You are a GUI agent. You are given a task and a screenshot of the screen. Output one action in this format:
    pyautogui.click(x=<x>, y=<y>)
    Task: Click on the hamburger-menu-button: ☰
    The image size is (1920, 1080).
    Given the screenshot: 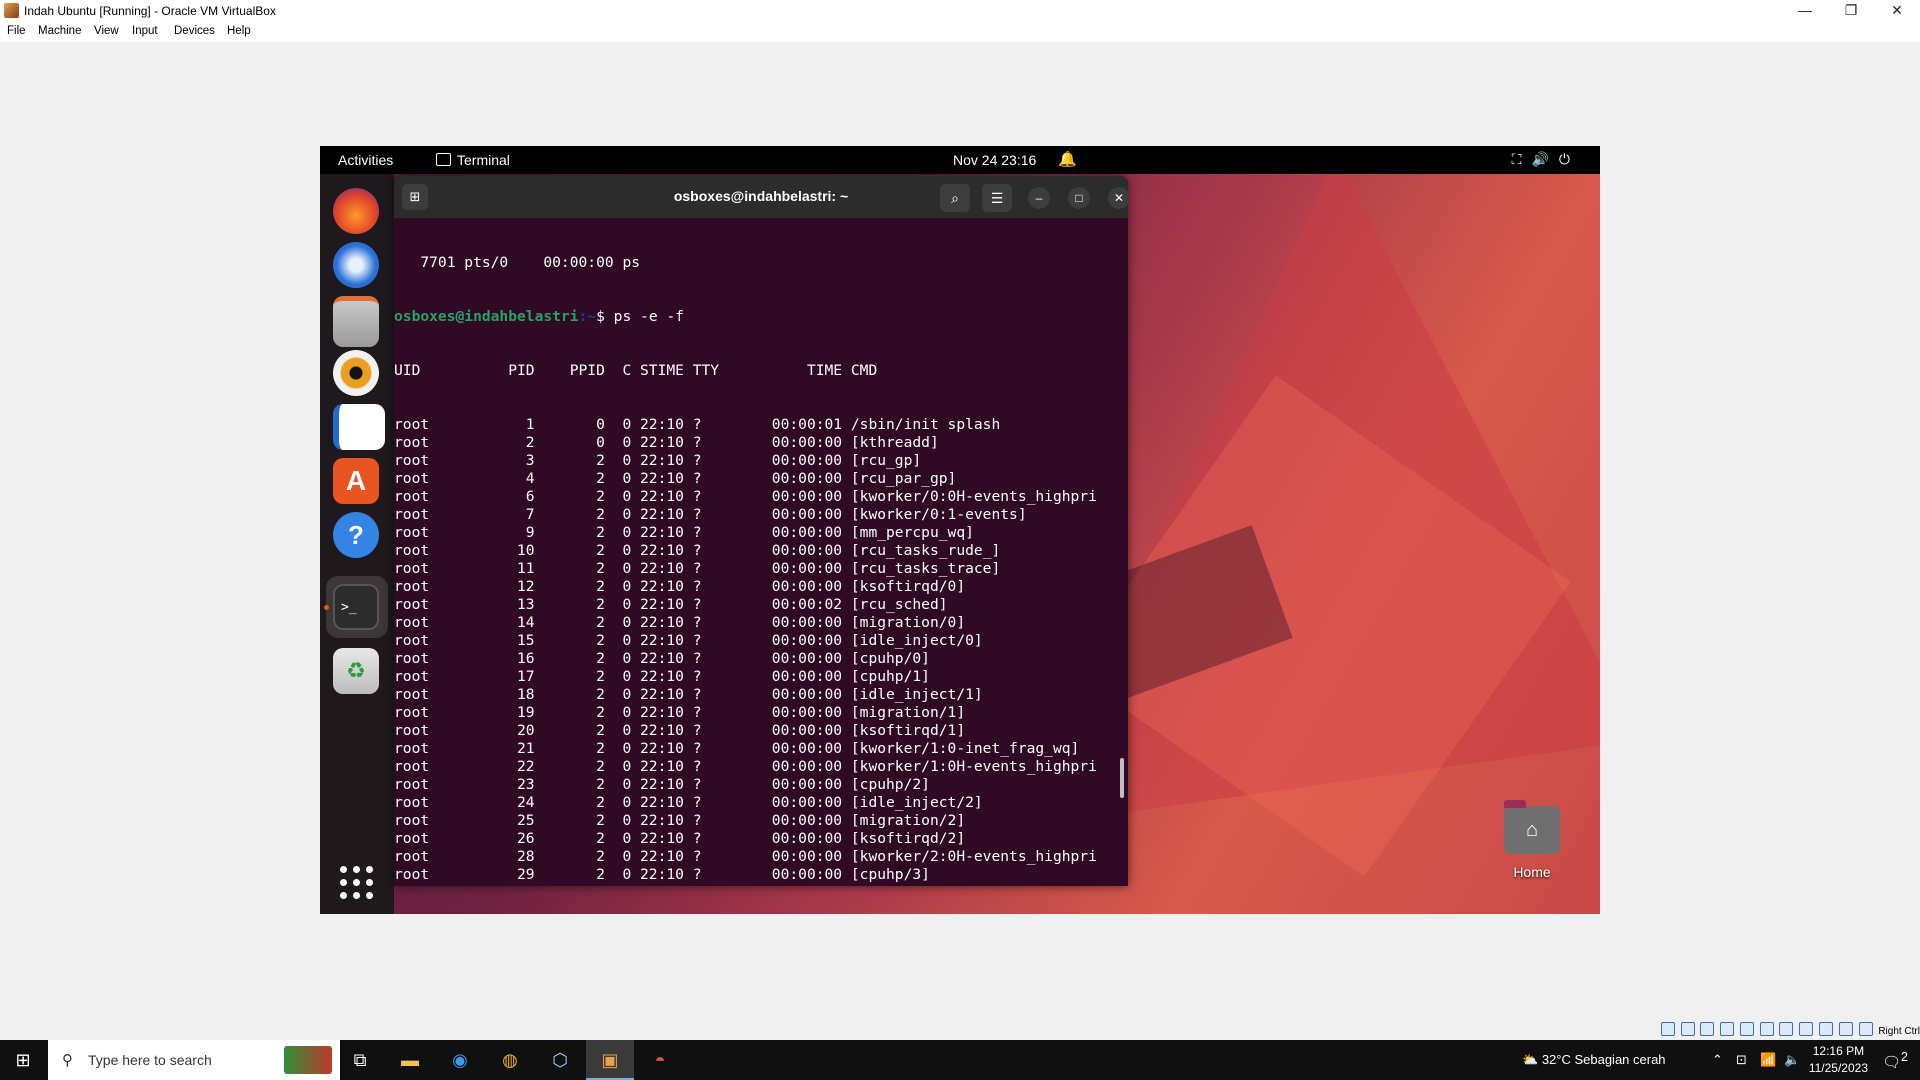 What is the action you would take?
    pyautogui.click(x=997, y=198)
    